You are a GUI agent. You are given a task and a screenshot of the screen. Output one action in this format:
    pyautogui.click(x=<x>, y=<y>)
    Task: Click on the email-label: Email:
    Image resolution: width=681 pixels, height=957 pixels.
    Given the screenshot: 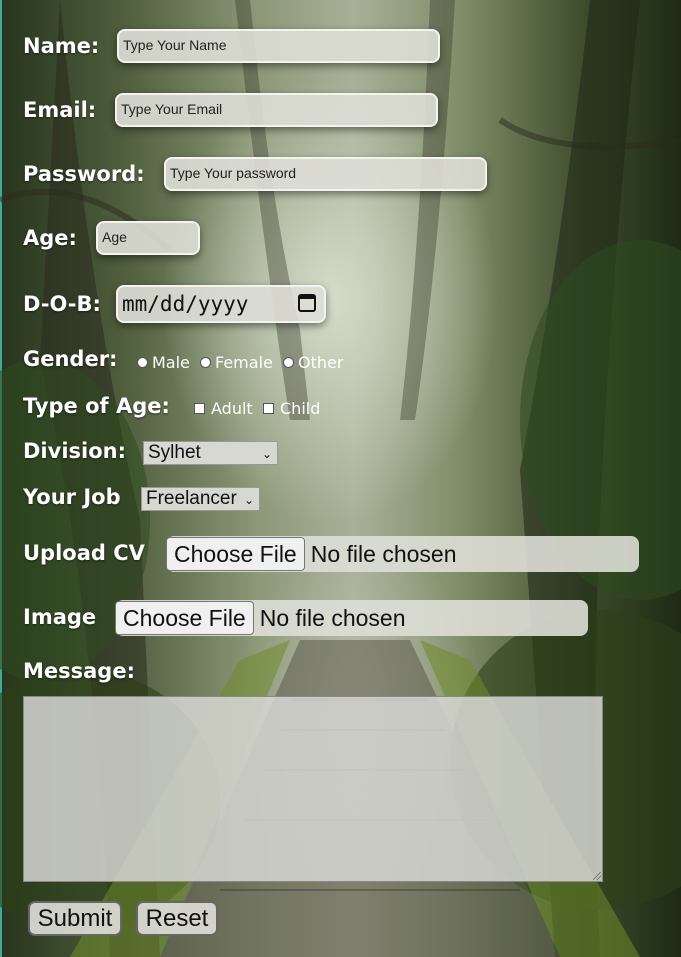 What is the action you would take?
    pyautogui.click(x=60, y=110)
    